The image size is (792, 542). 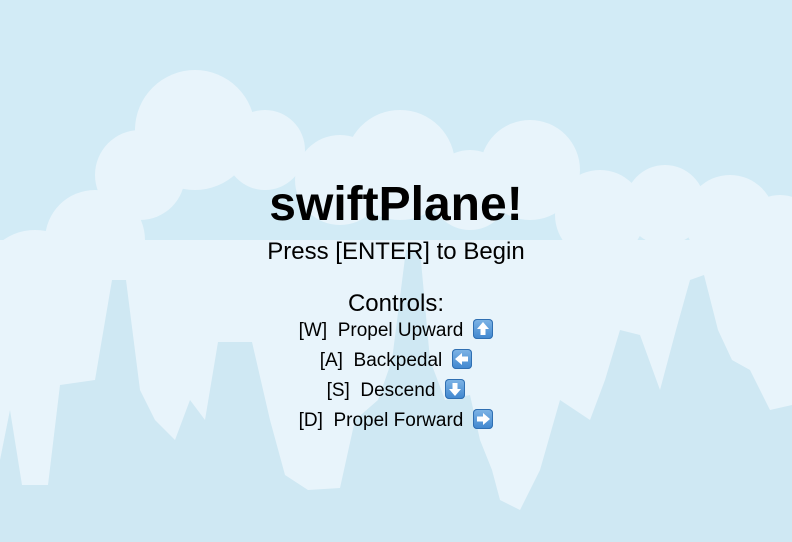 What do you see at coordinates (310, 420) in the screenshot?
I see `control-key: [D]` at bounding box center [310, 420].